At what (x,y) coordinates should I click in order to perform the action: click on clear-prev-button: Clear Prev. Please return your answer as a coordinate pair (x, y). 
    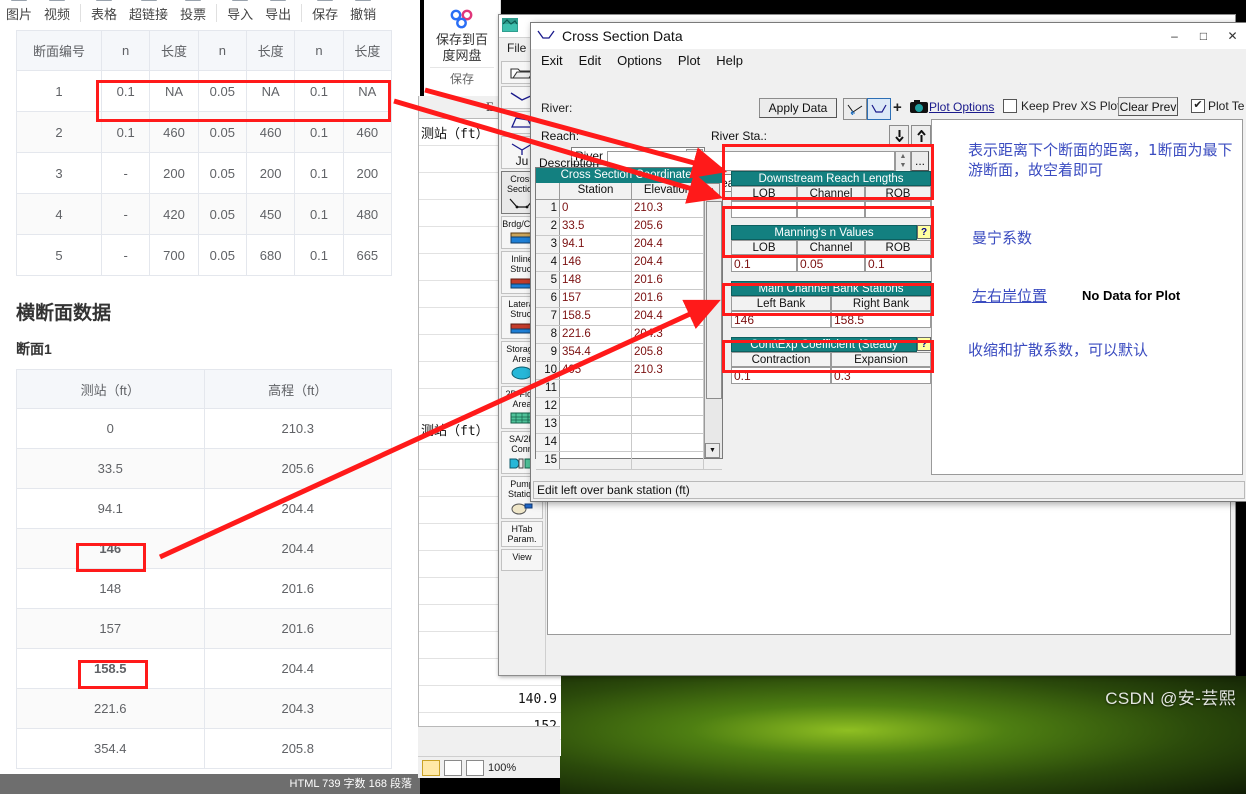
    Looking at the image, I should click on (1148, 106).